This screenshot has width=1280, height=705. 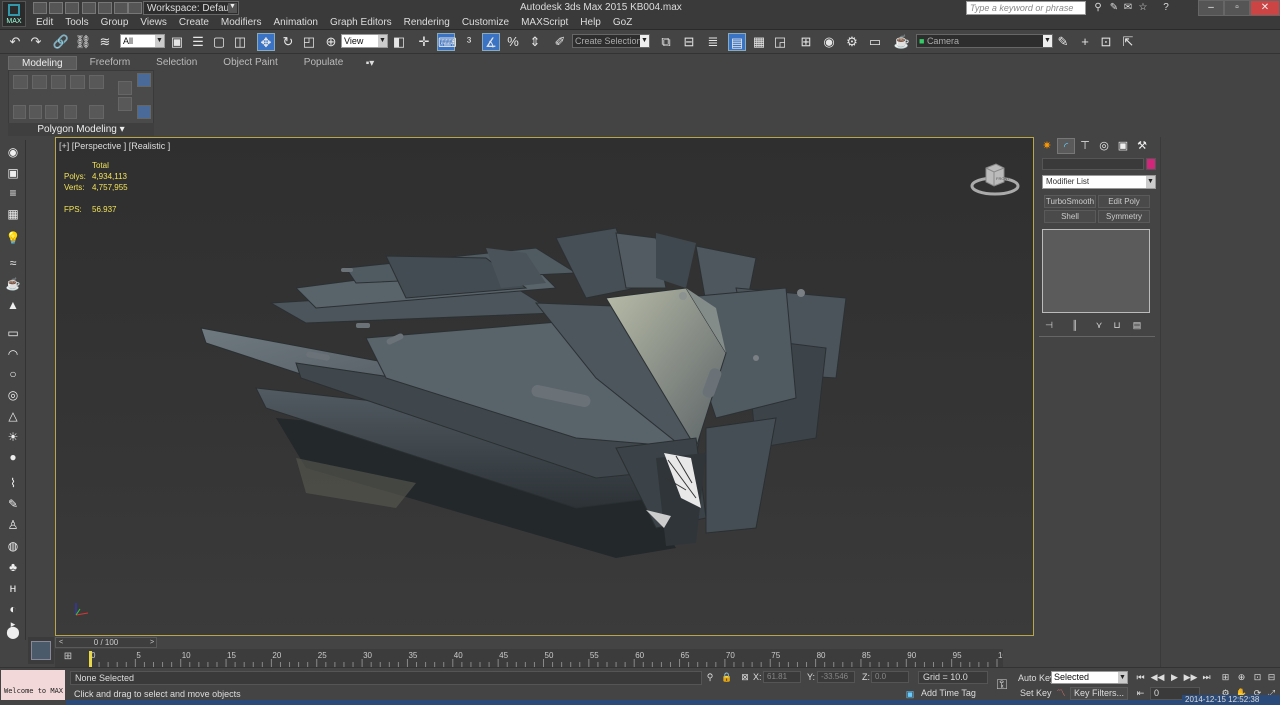 What do you see at coordinates (727, 677) in the screenshot?
I see `lock-icon: 🔒` at bounding box center [727, 677].